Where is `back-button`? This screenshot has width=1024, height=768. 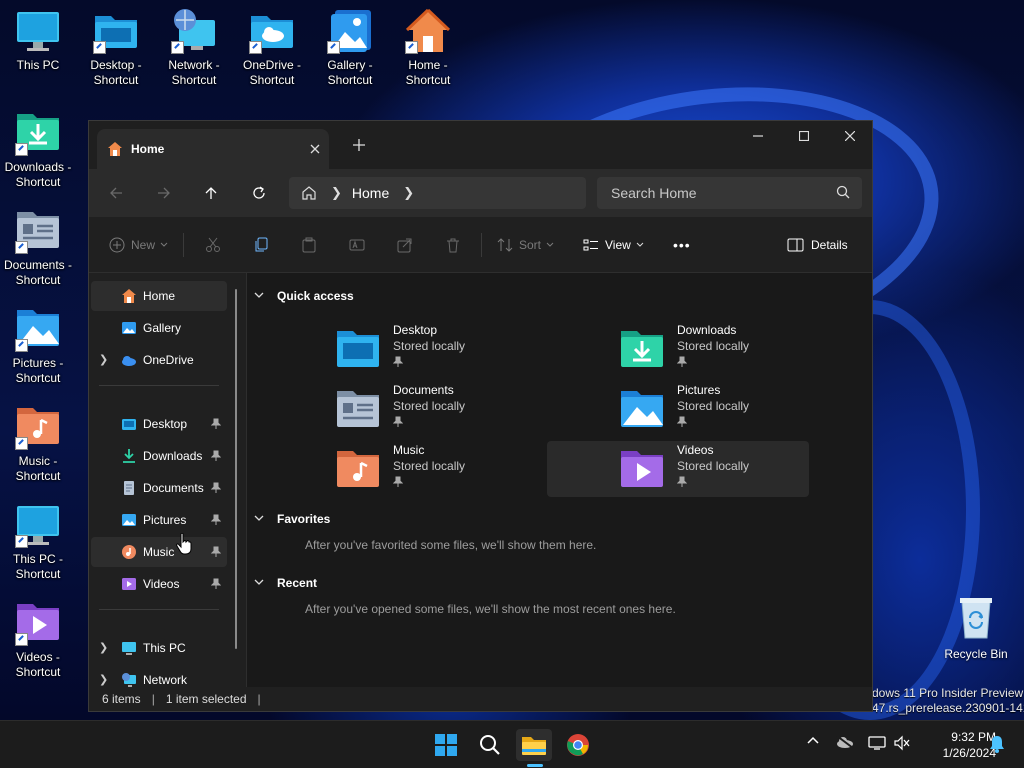
back-button is located at coordinates (116, 193).